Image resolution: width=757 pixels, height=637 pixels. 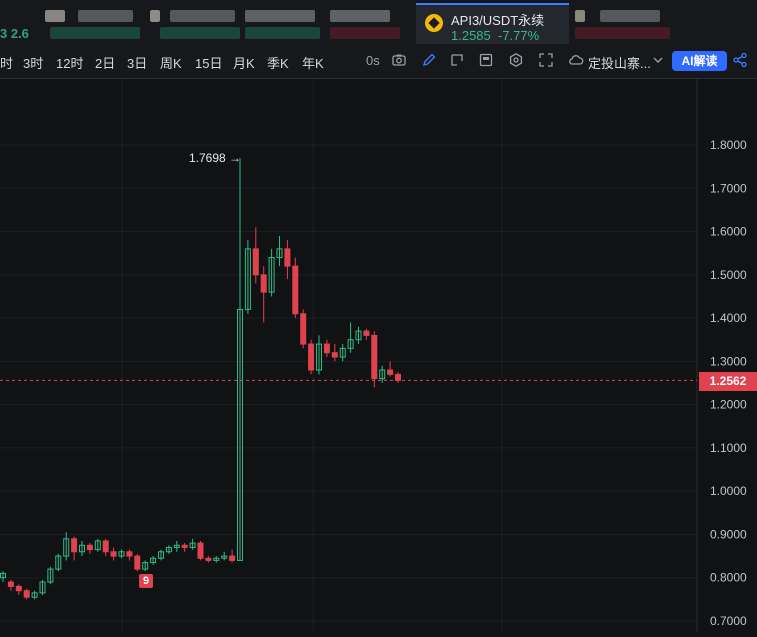 I want to click on active-symbol-tab: API3/USDT永续 1.2585 -7.77%, so click(x=492, y=23).